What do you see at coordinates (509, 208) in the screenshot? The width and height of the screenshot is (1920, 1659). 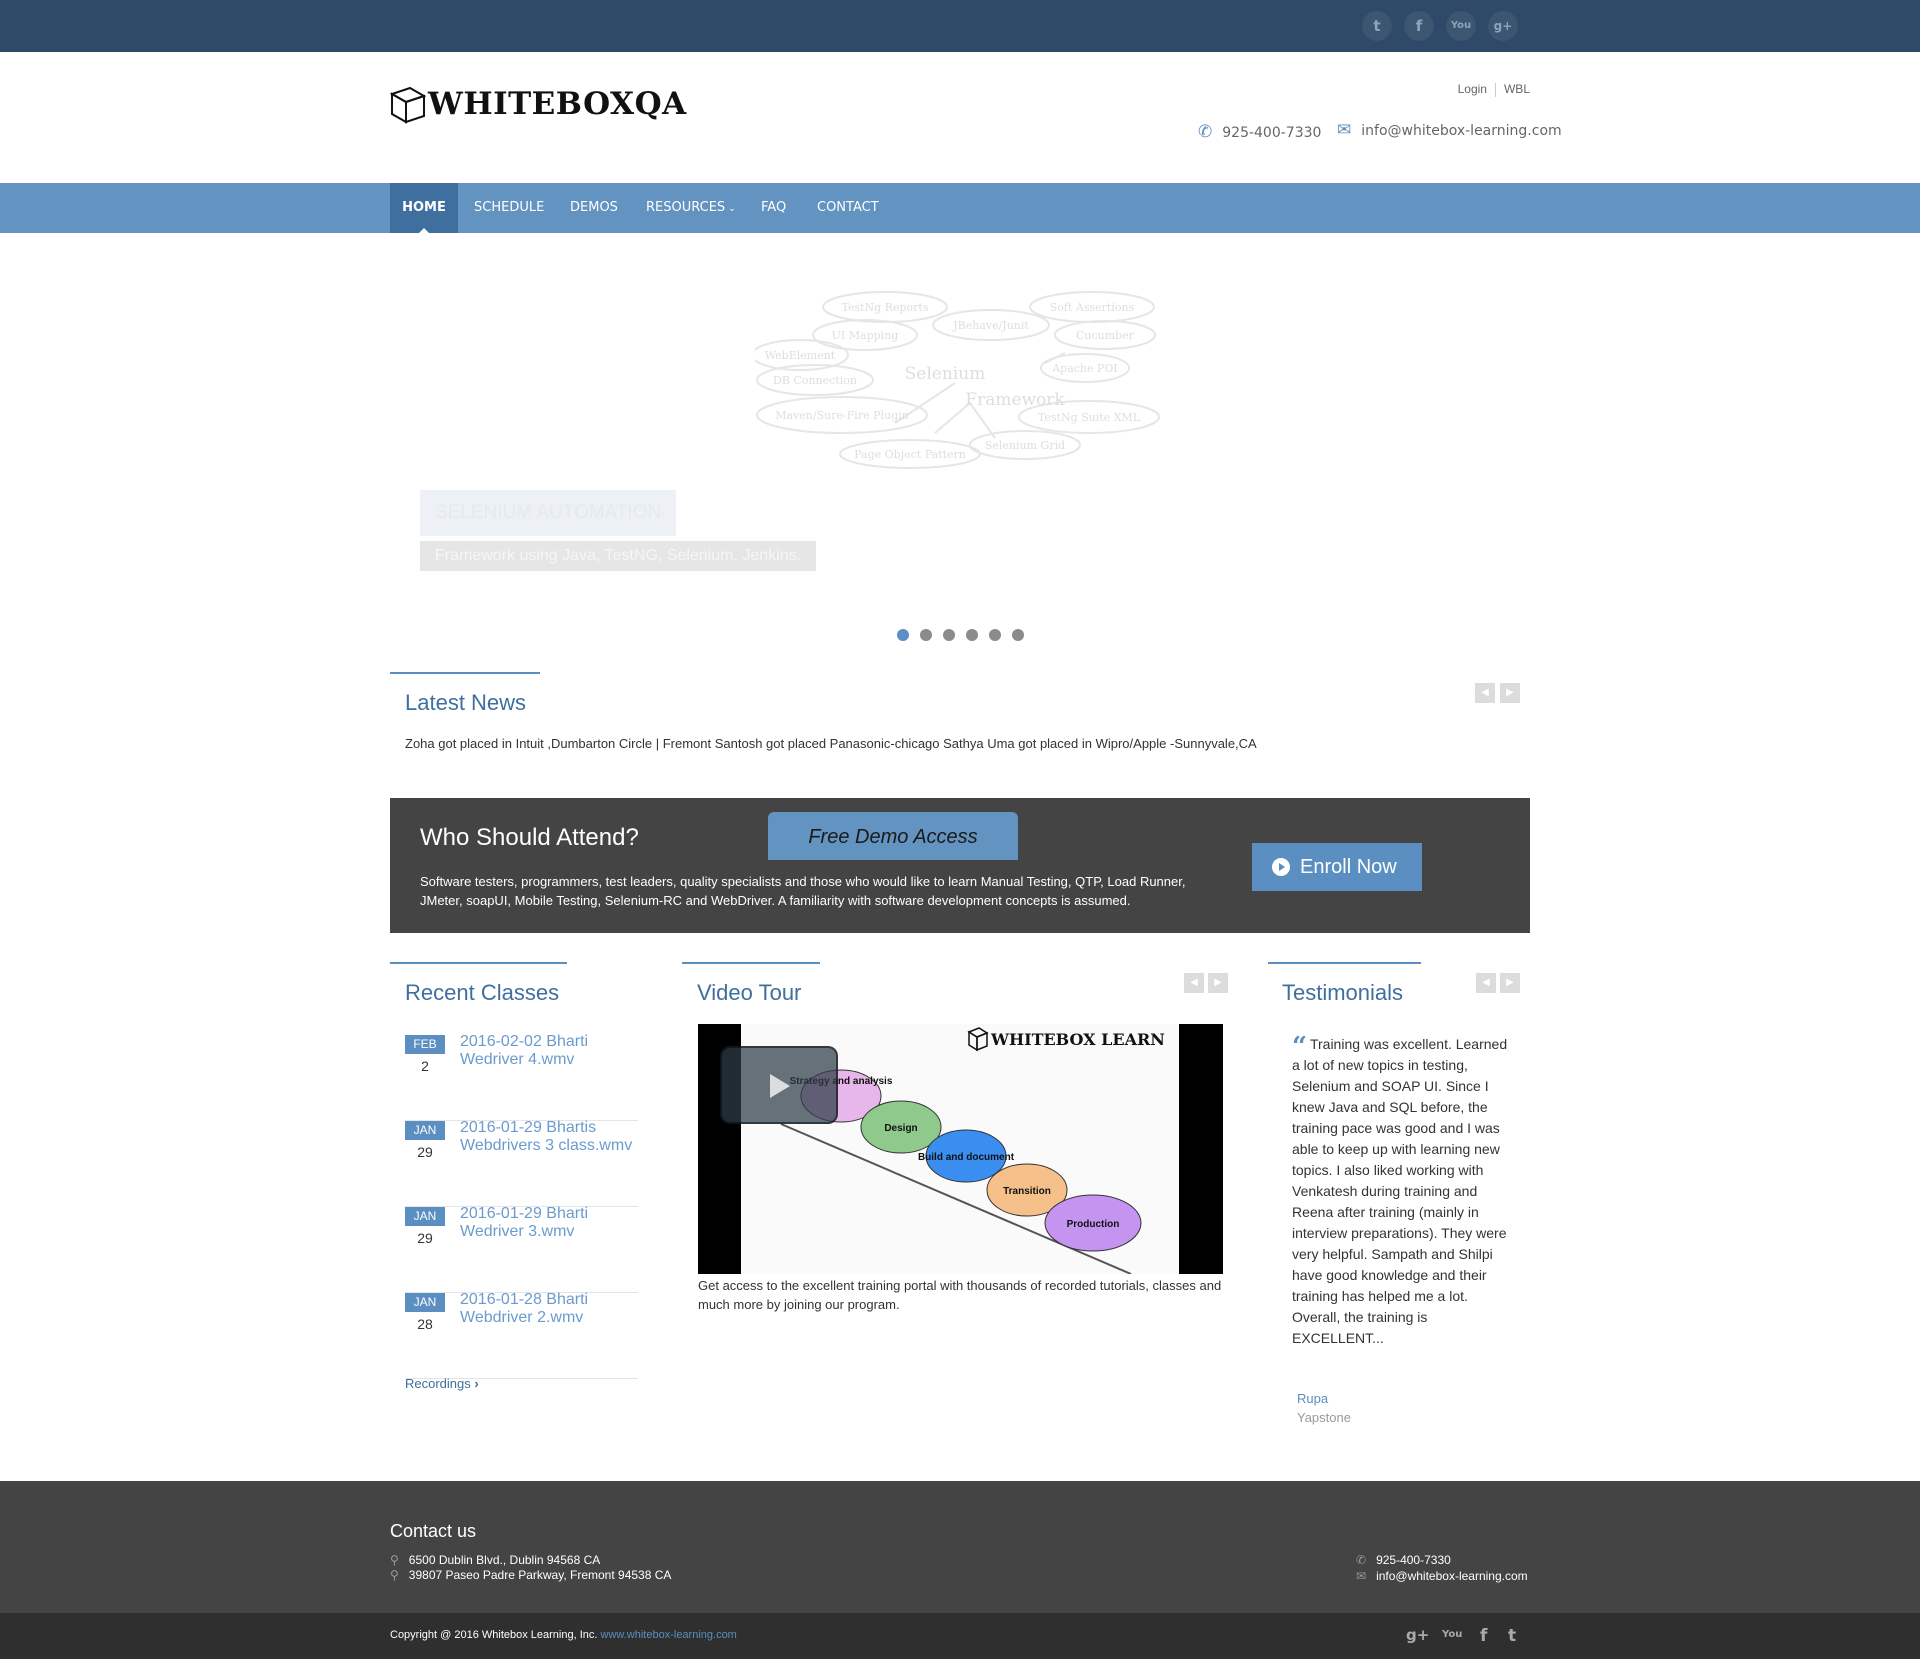 I see `nav-schedule: SCHEDULE` at bounding box center [509, 208].